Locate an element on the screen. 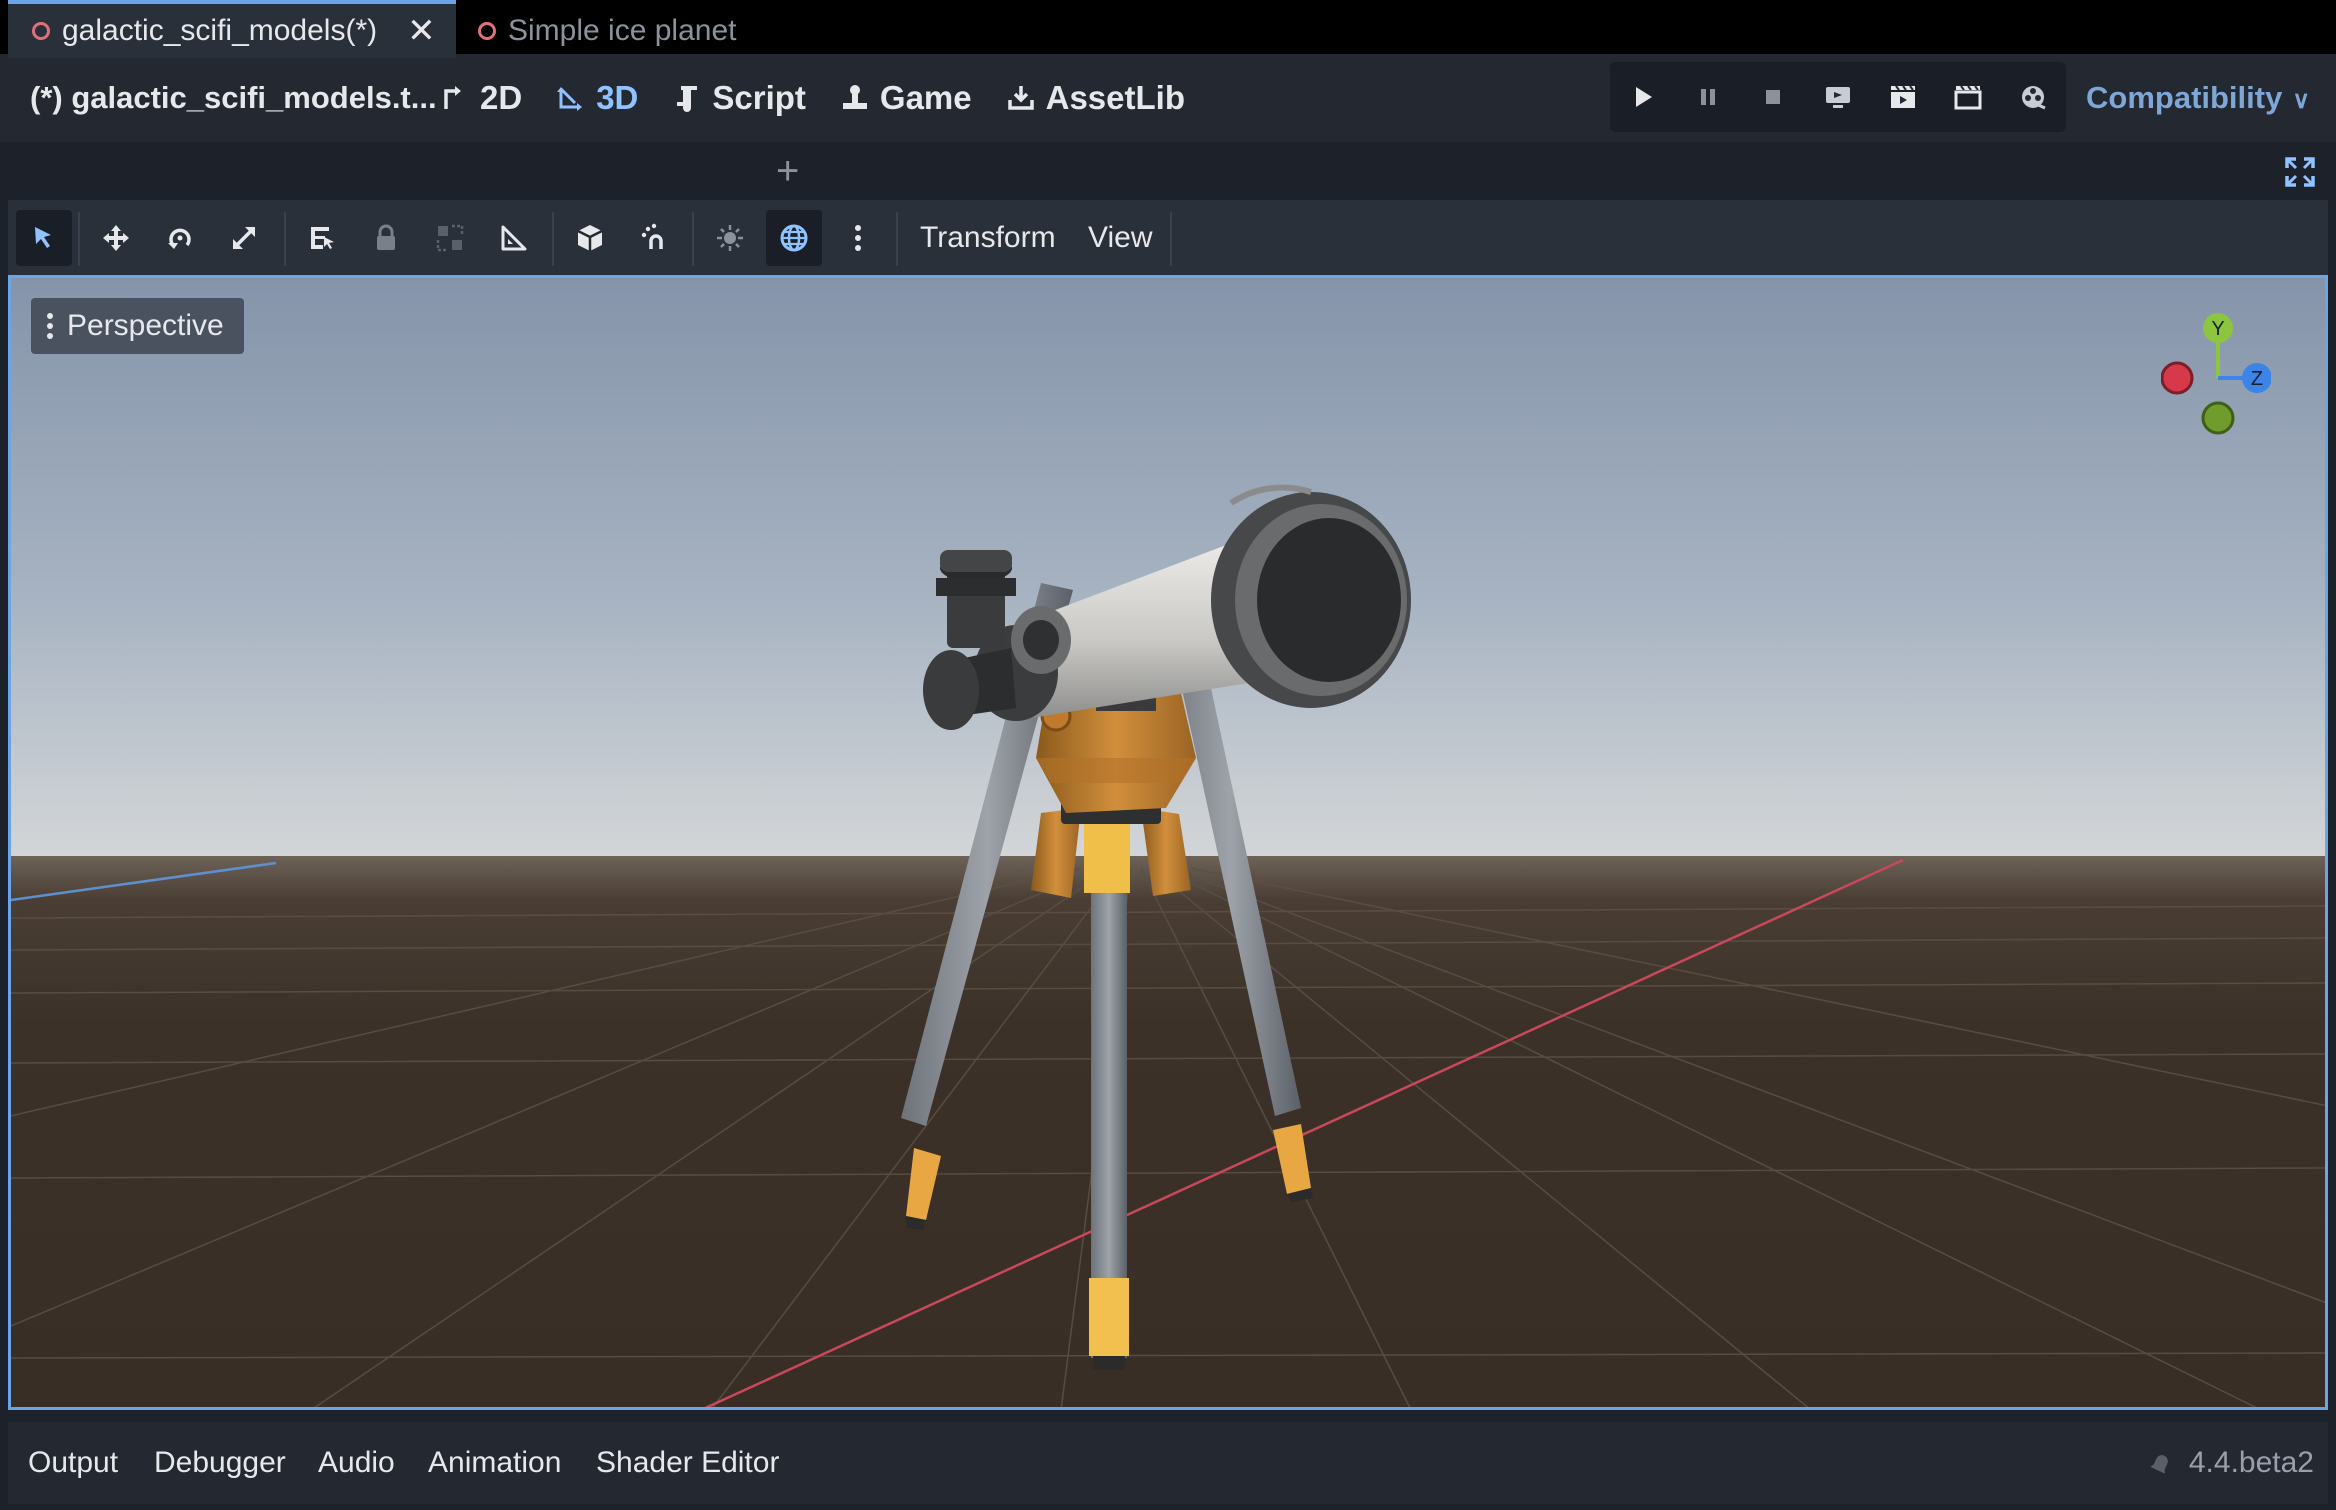 The width and height of the screenshot is (2336, 1510). tab-label: galactic_scifi_models(*) is located at coordinates (220, 30).